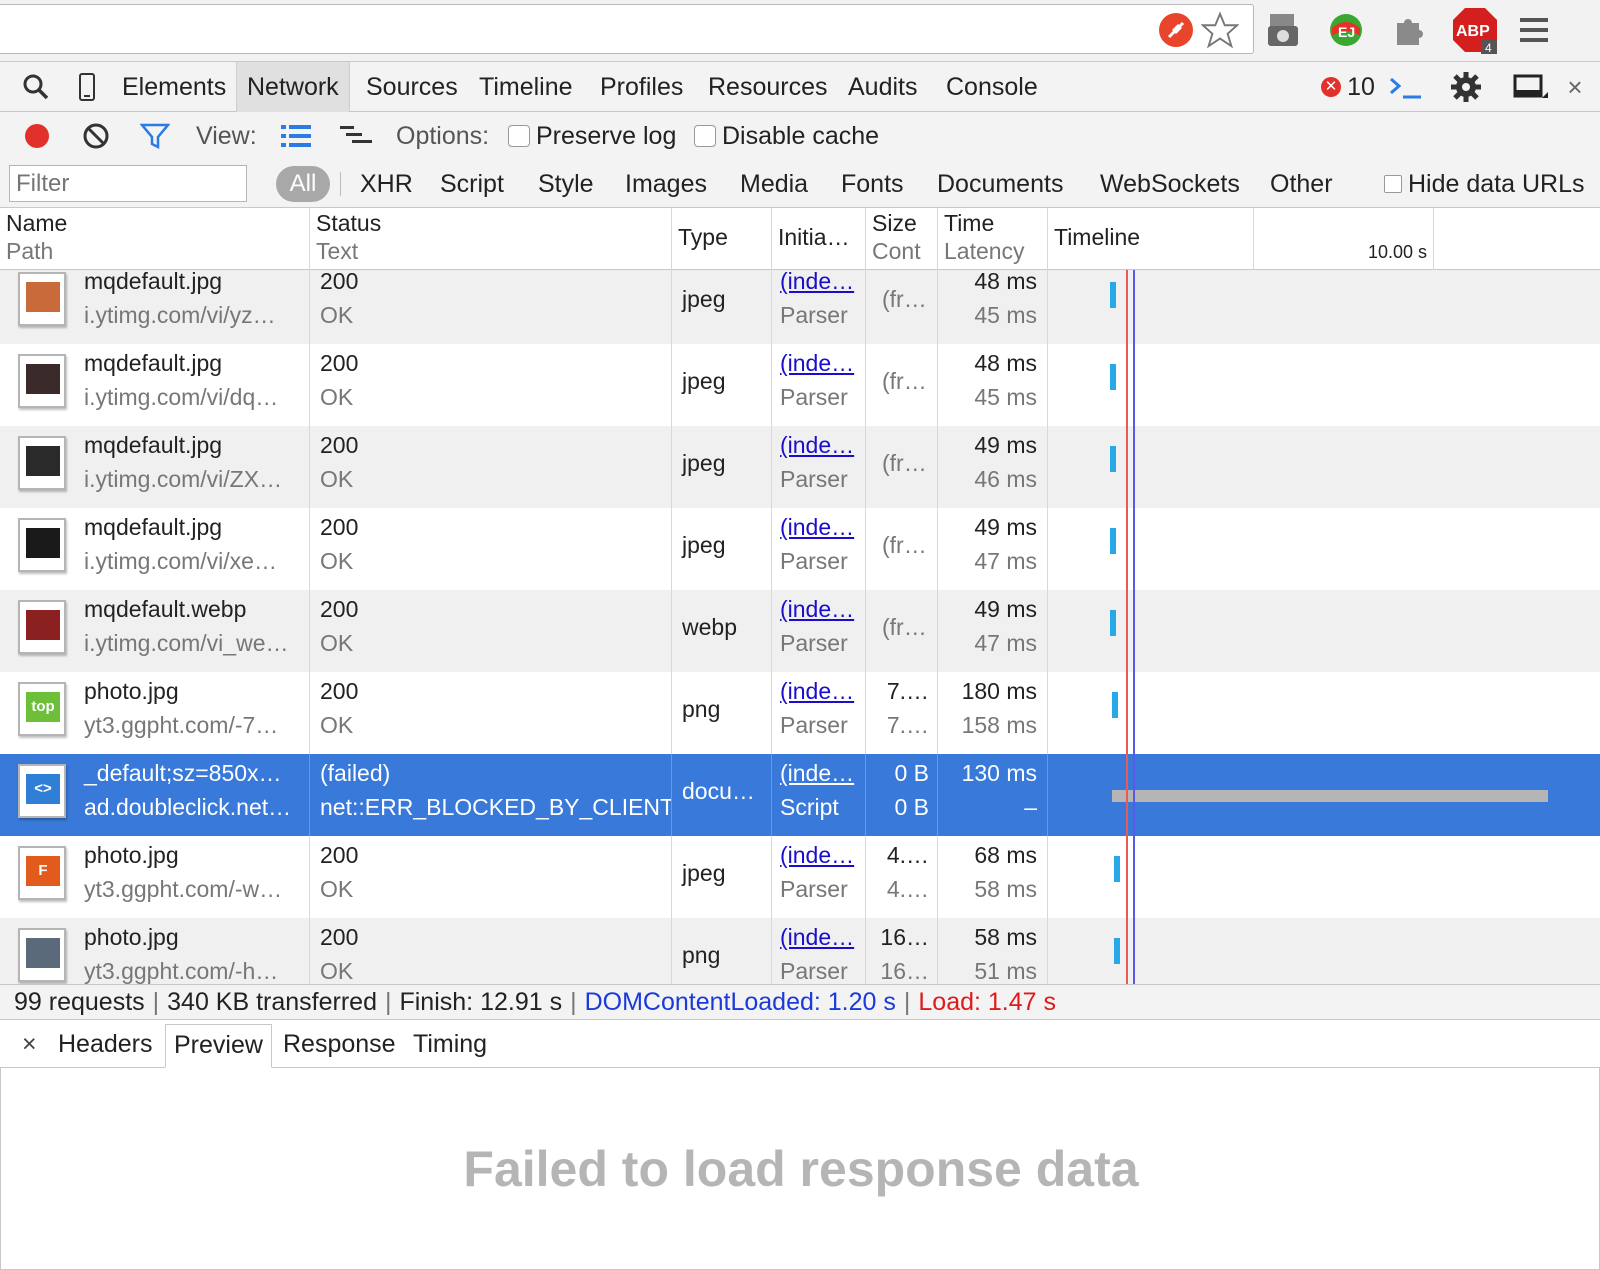 The image size is (1600, 1270). What do you see at coordinates (1220, 30) in the screenshot?
I see `star-icon` at bounding box center [1220, 30].